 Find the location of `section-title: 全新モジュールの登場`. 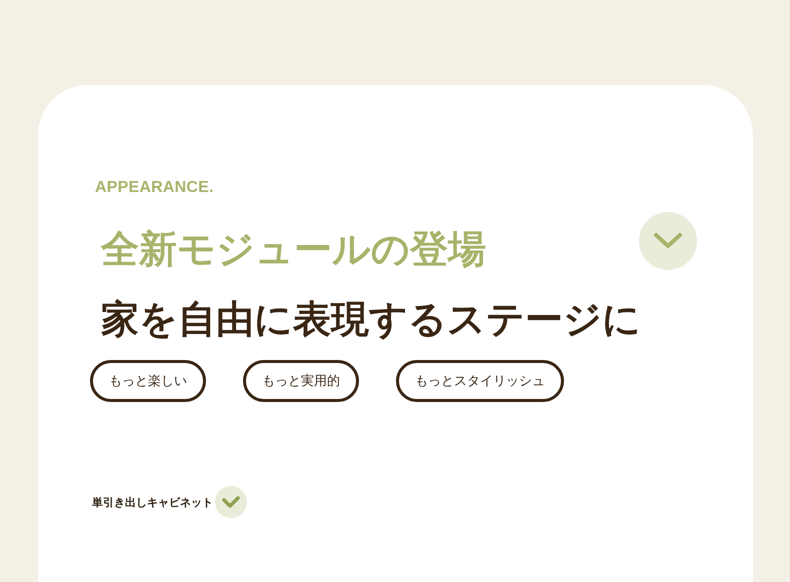

section-title: 全新モジュールの登場 is located at coordinates (293, 249).